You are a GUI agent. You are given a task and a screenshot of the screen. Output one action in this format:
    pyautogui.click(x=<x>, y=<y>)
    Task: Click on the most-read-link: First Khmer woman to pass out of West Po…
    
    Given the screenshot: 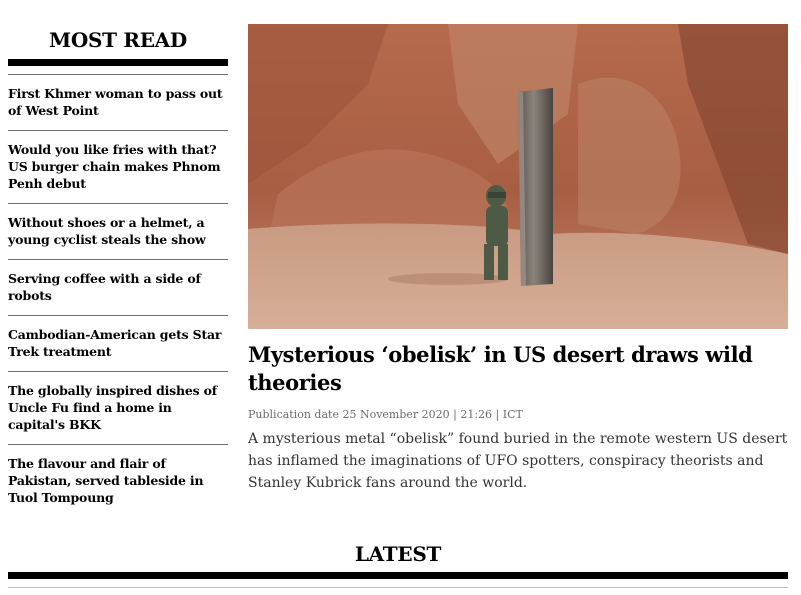 What is the action you would take?
    pyautogui.click(x=118, y=102)
    